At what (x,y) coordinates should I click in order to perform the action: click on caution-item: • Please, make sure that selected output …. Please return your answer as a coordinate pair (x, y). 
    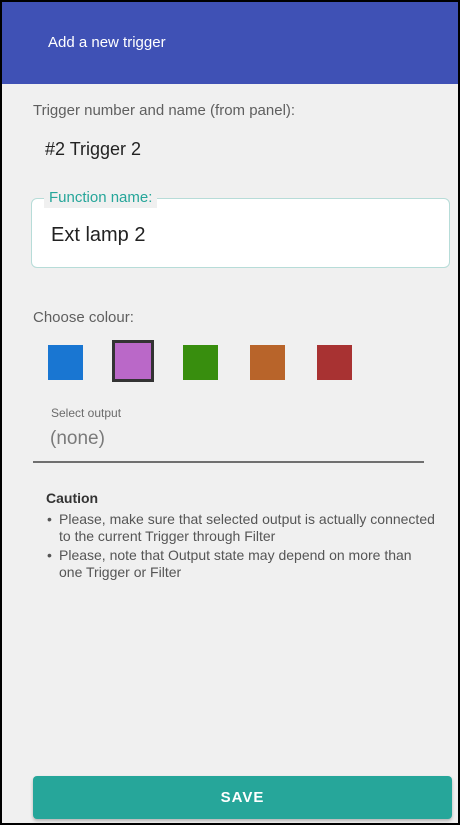
    Looking at the image, I should click on (241, 528).